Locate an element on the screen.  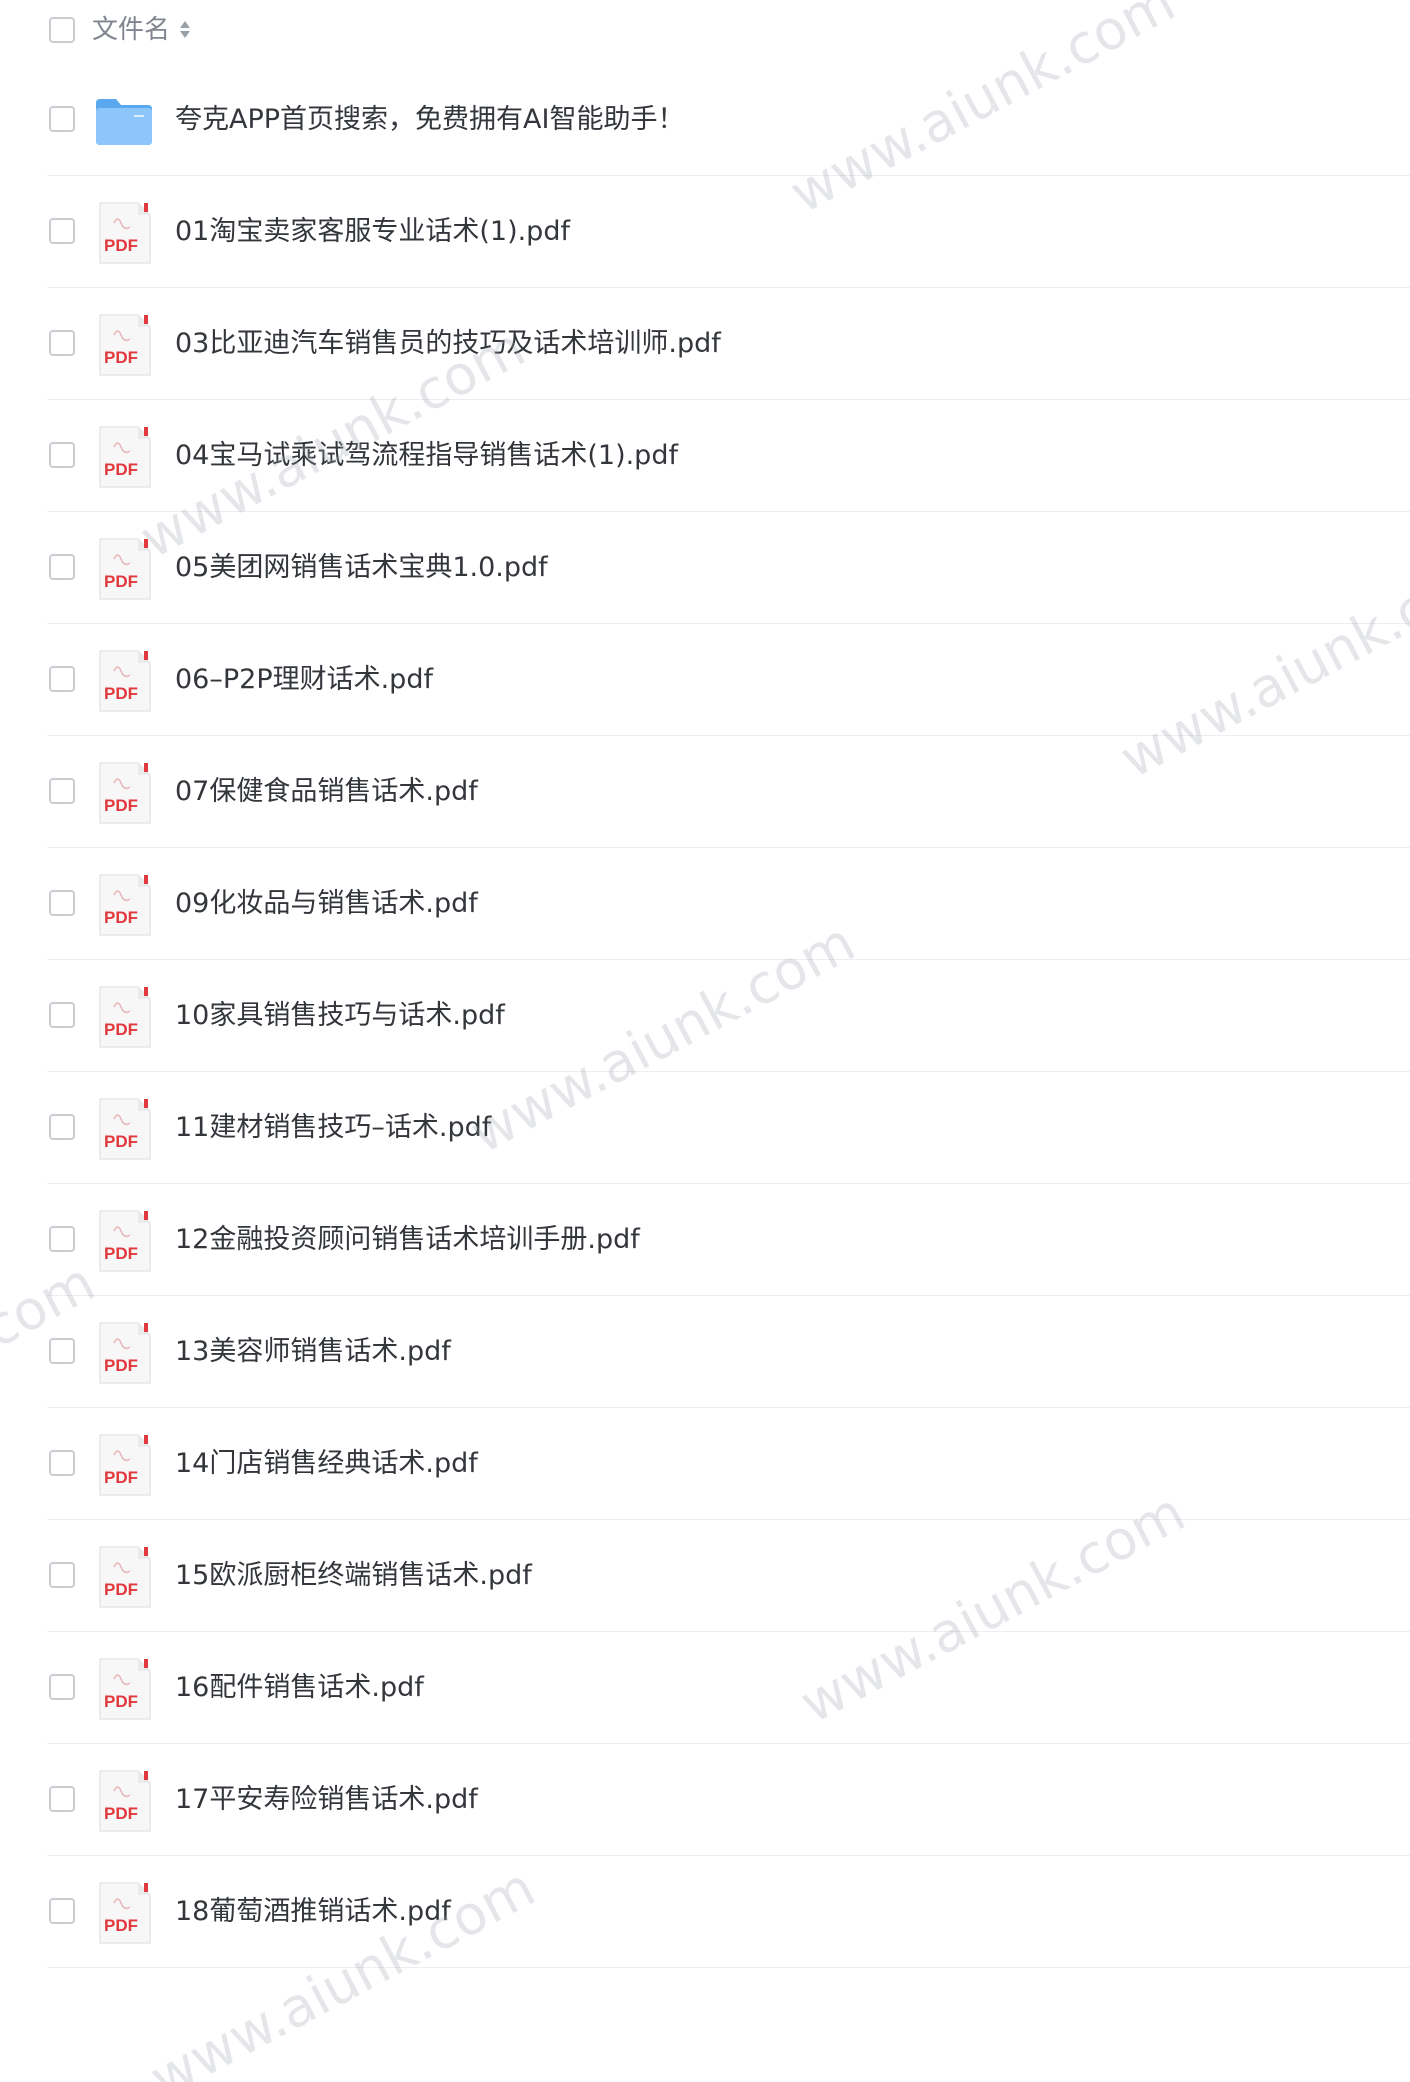
file-row: PDF 07保健食品销售话术.pdf is located at coordinates (705, 792).